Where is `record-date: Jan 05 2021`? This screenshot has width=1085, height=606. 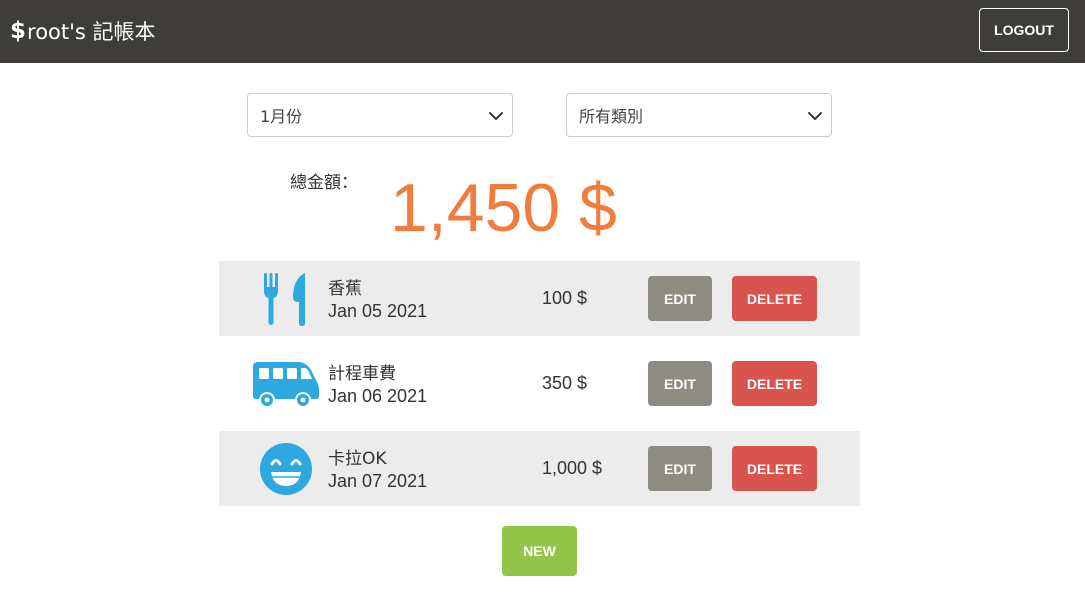 record-date: Jan 05 2021 is located at coordinates (378, 311).